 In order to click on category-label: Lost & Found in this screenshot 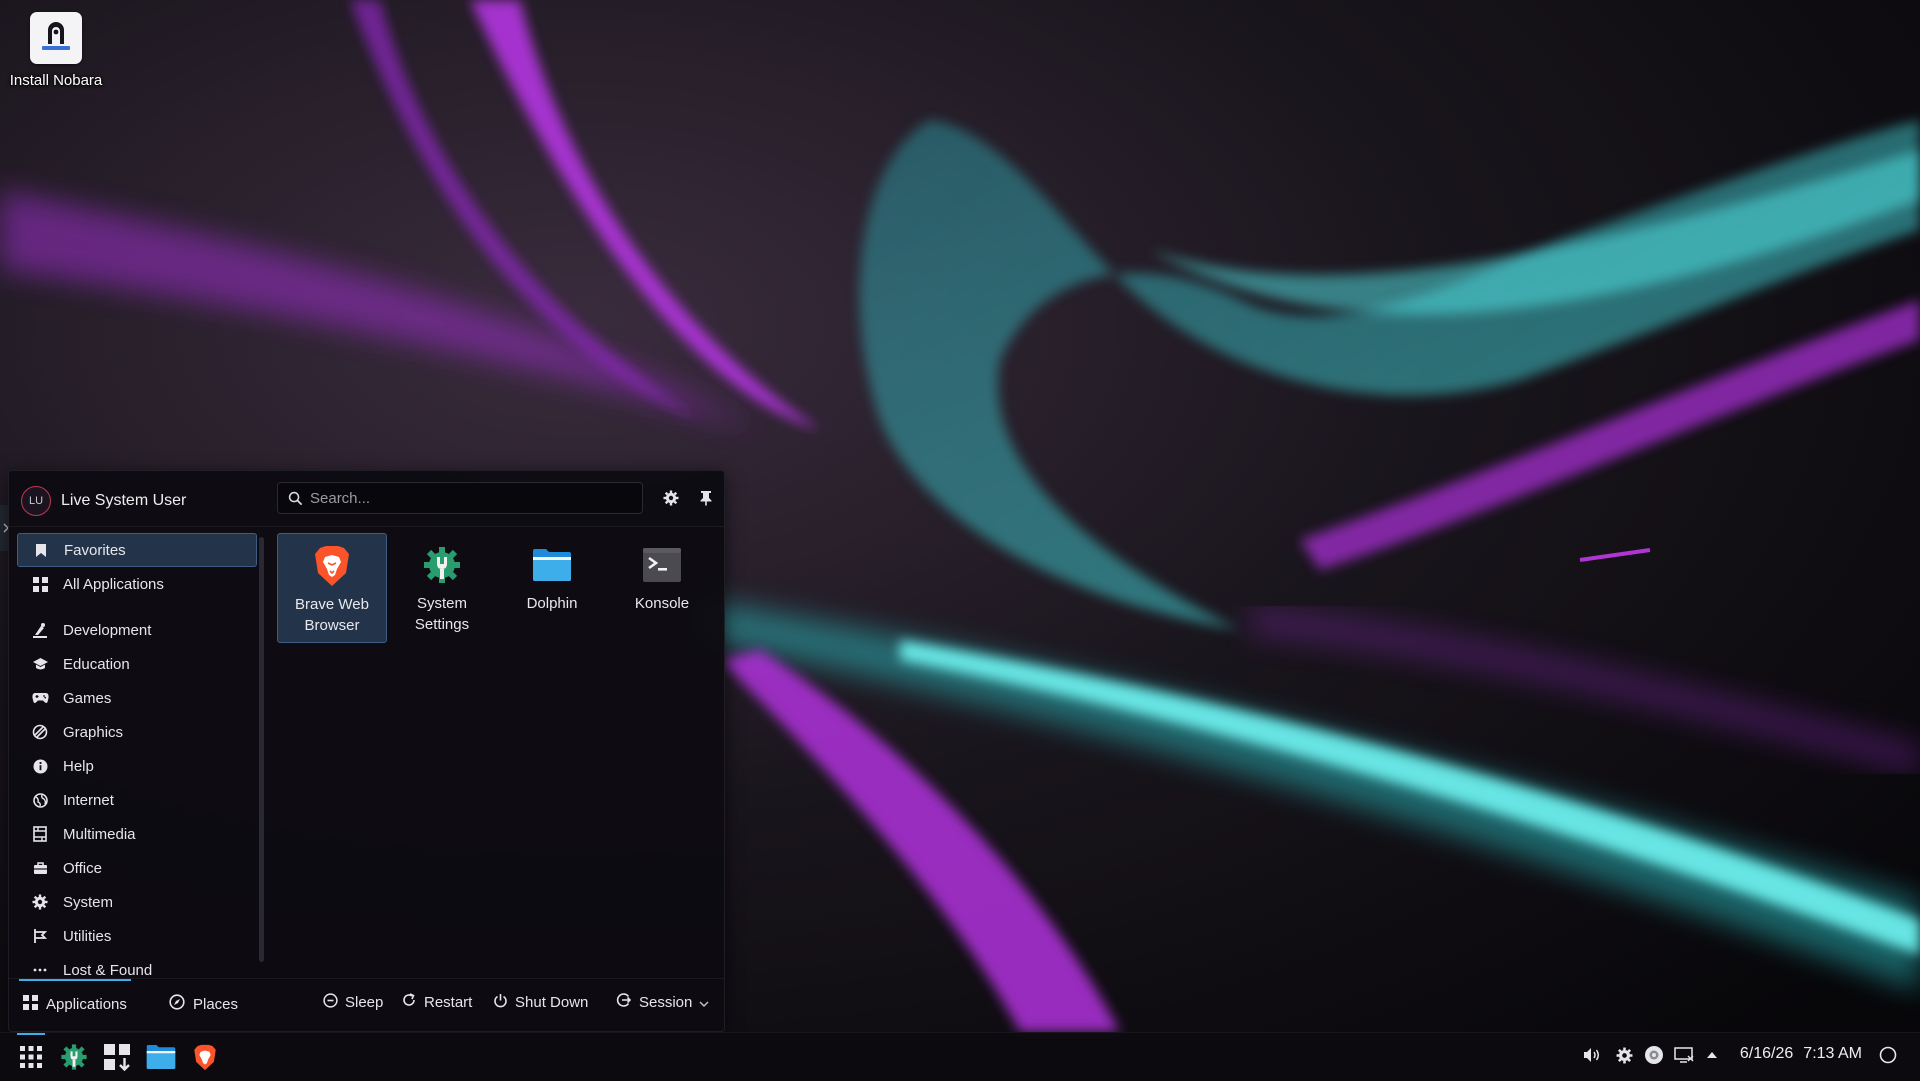, I will do `click(108, 970)`.